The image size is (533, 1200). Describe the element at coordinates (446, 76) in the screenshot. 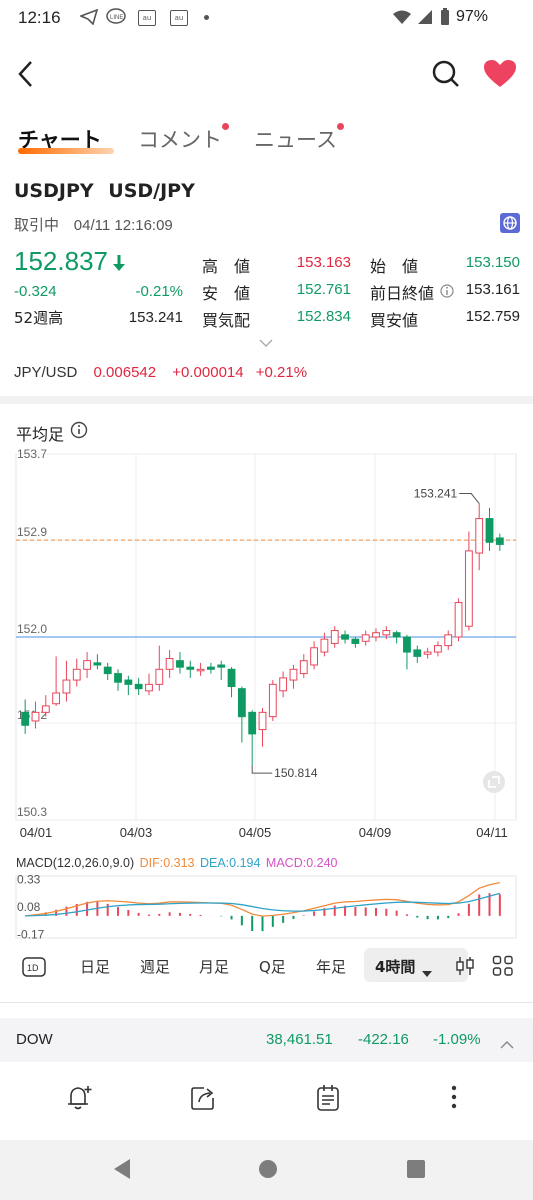

I see `search-icon` at that location.